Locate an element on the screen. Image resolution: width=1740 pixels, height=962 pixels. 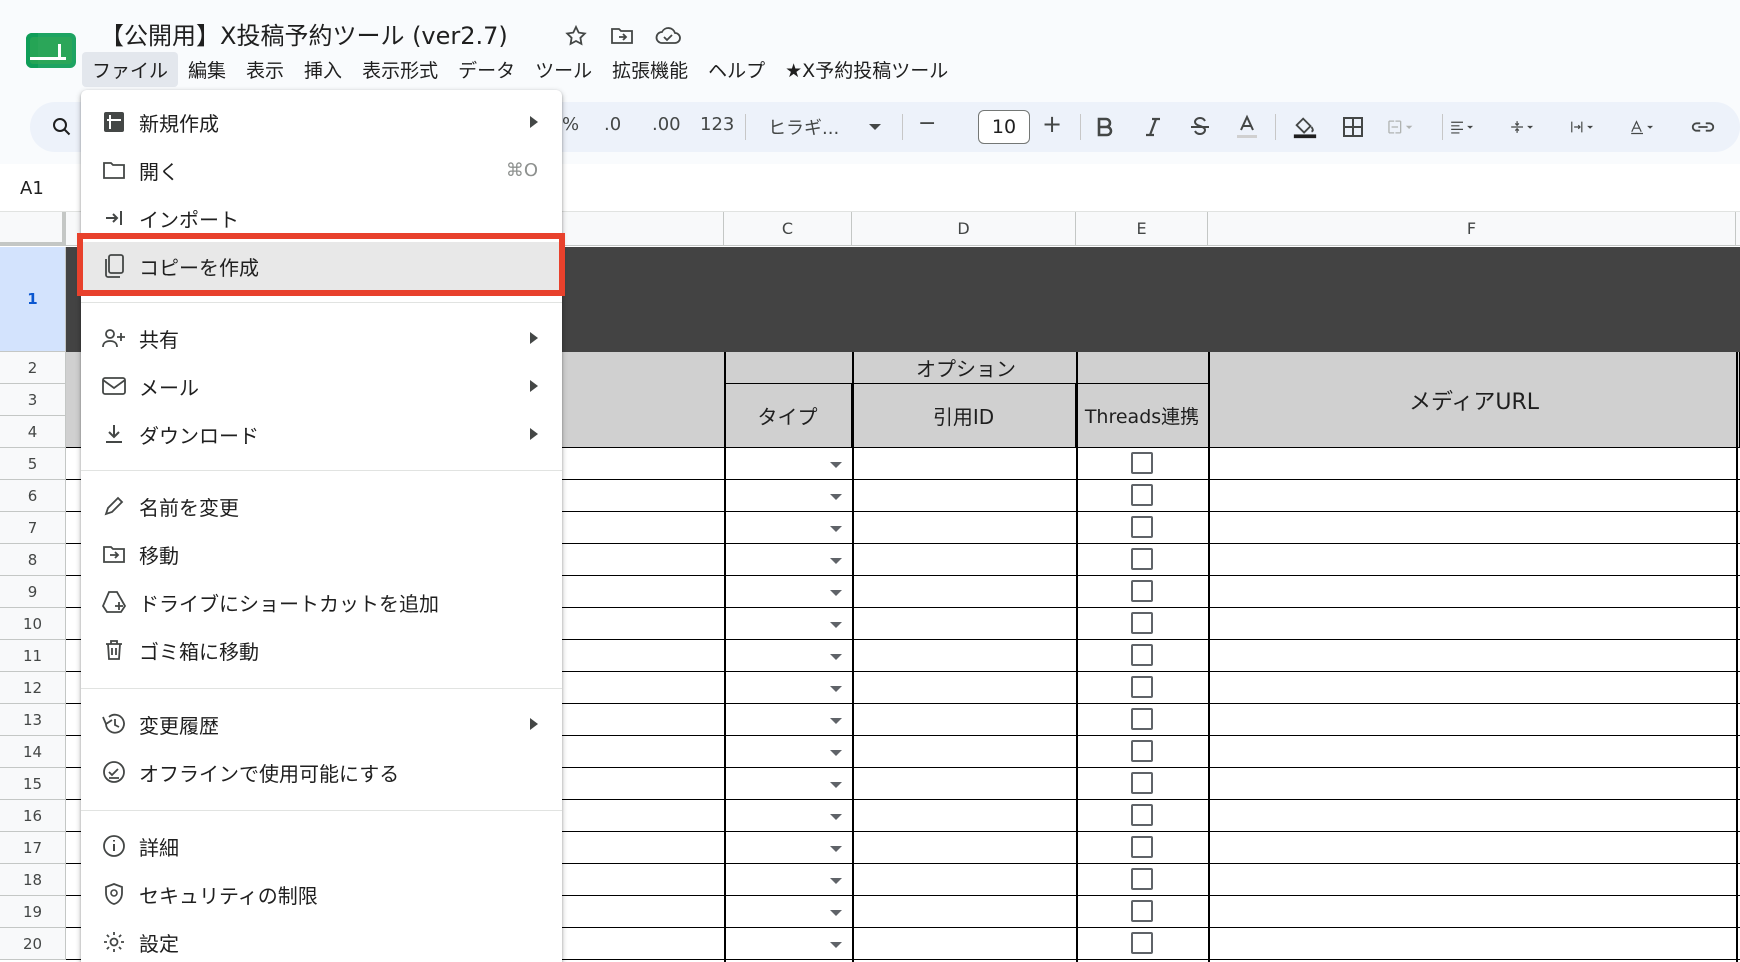
column-header-f: F is located at coordinates (1472, 229).